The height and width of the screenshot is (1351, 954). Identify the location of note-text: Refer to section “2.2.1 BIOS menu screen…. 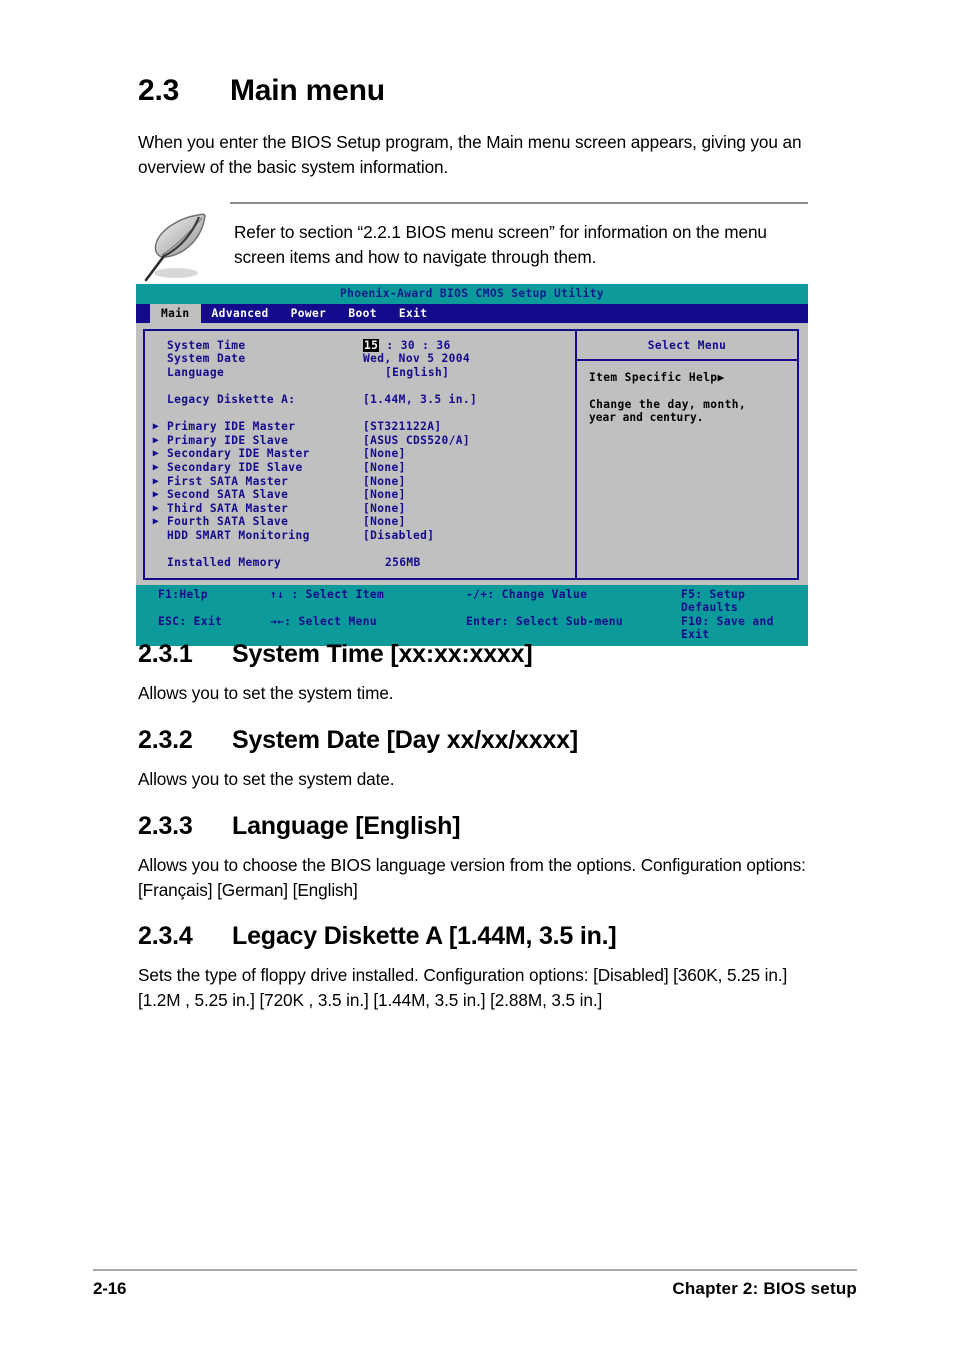
(500, 244).